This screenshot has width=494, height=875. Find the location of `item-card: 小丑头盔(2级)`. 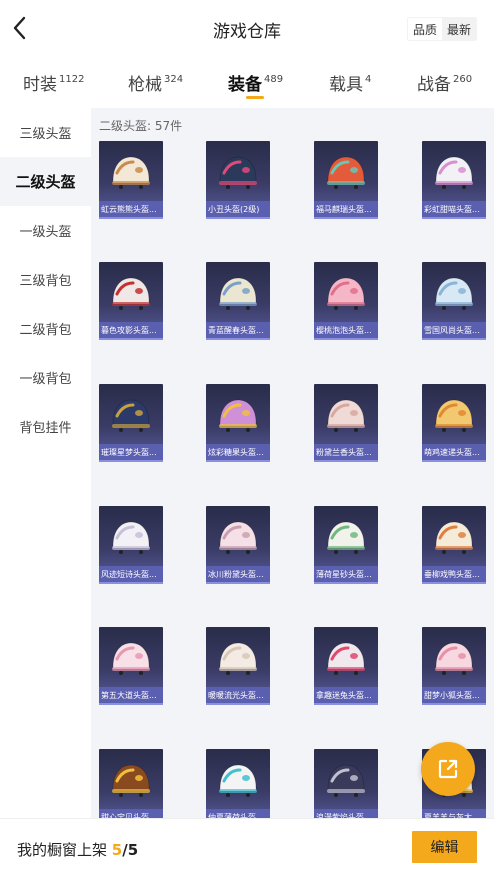

item-card: 小丑头盔(2级) is located at coordinates (238, 180).